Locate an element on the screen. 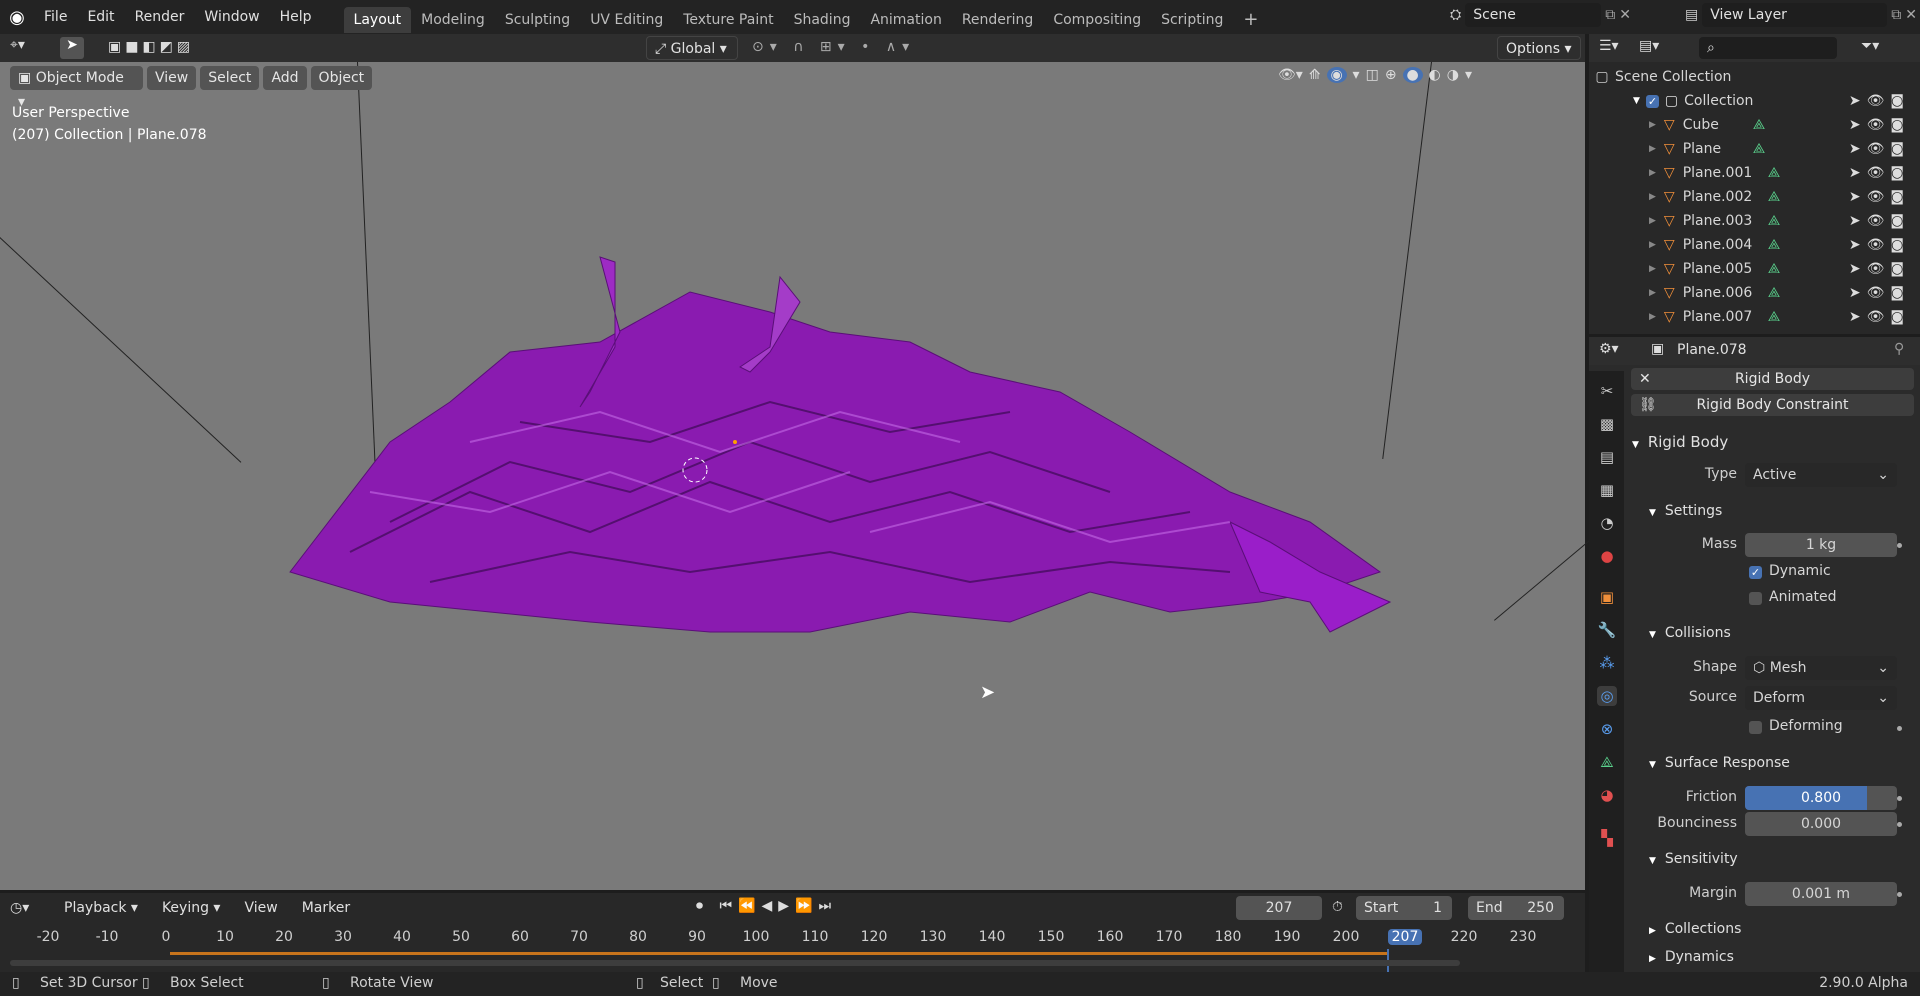 The width and height of the screenshot is (1920, 996). solid-shading-icon: ● is located at coordinates (1412, 75).